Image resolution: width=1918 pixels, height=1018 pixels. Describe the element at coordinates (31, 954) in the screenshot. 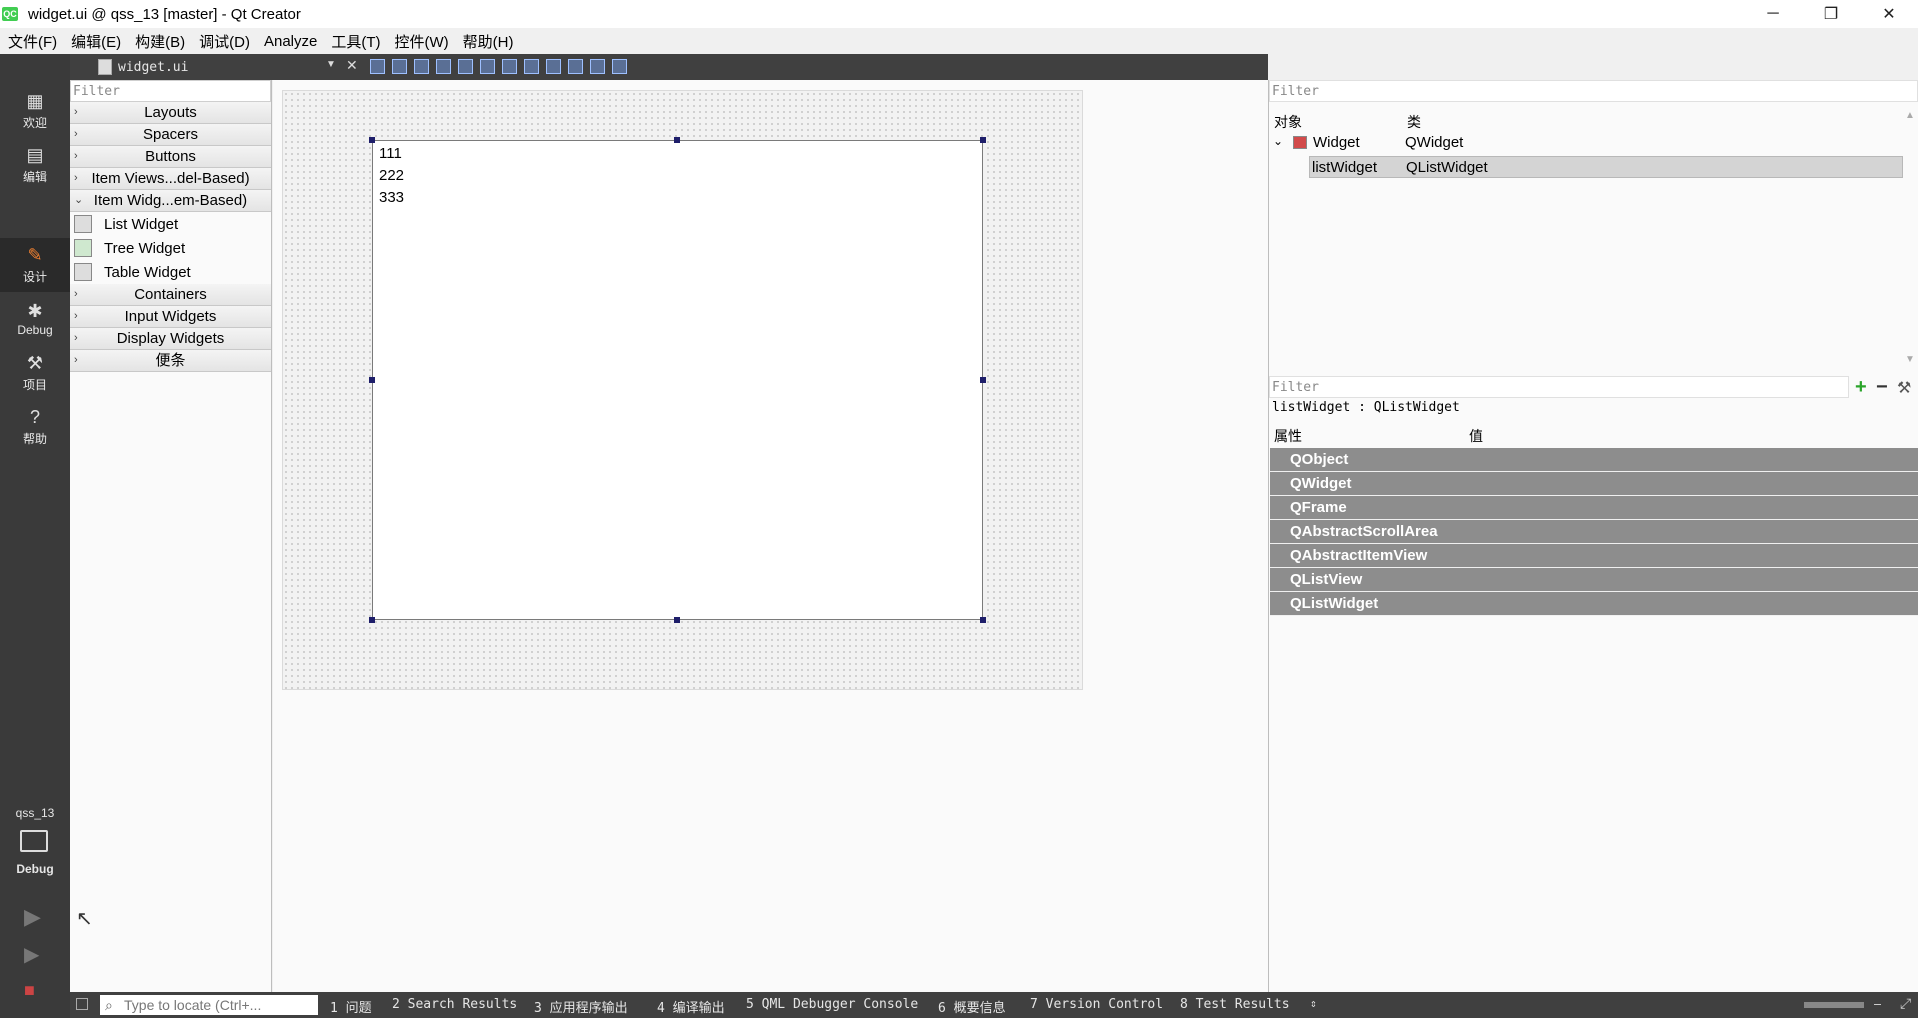

I see `debug-run-icon: ▶` at that location.